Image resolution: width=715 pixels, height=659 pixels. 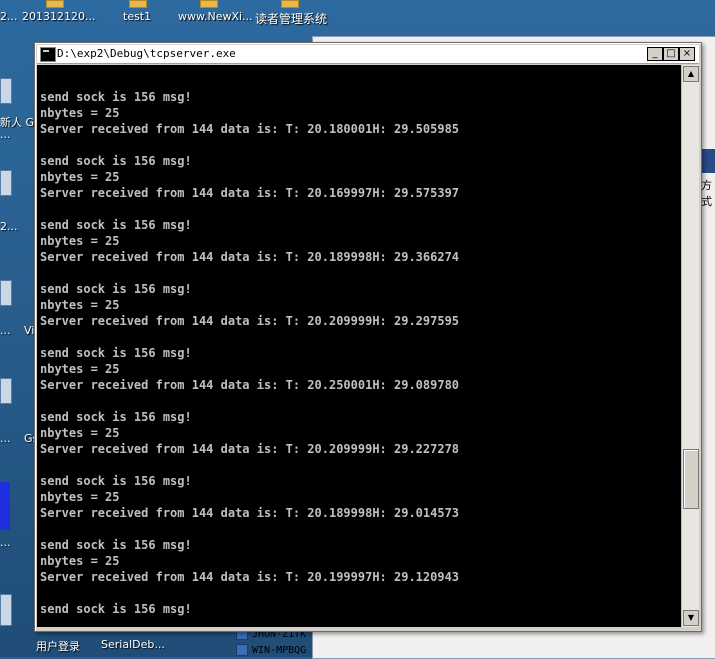 I want to click on selection-highlight, so click(x=708, y=161).